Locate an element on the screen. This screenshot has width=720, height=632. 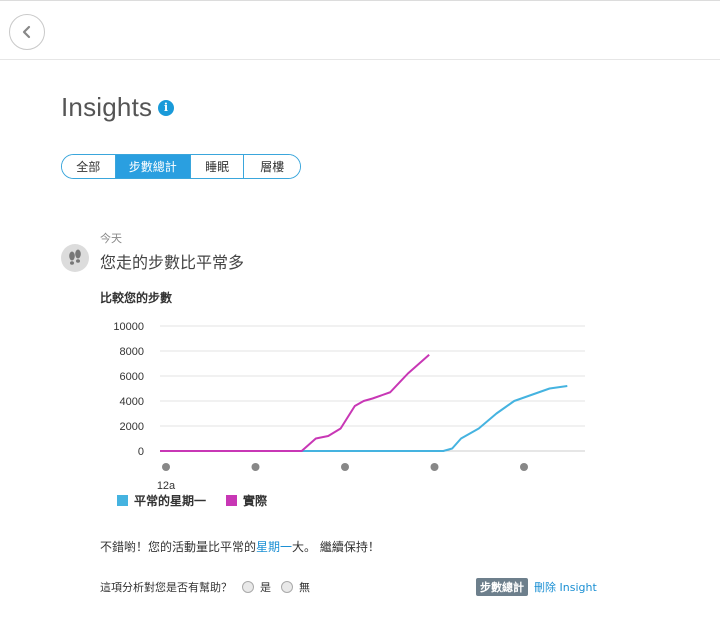
series-actual-line is located at coordinates (295, 403).